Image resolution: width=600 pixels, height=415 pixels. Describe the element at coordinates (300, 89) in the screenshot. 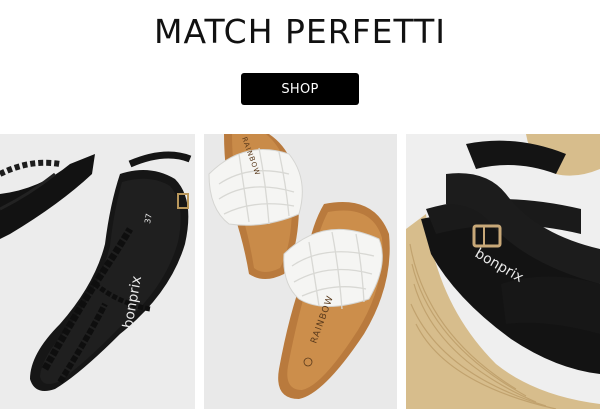

I see `shop-button: SHOP` at that location.